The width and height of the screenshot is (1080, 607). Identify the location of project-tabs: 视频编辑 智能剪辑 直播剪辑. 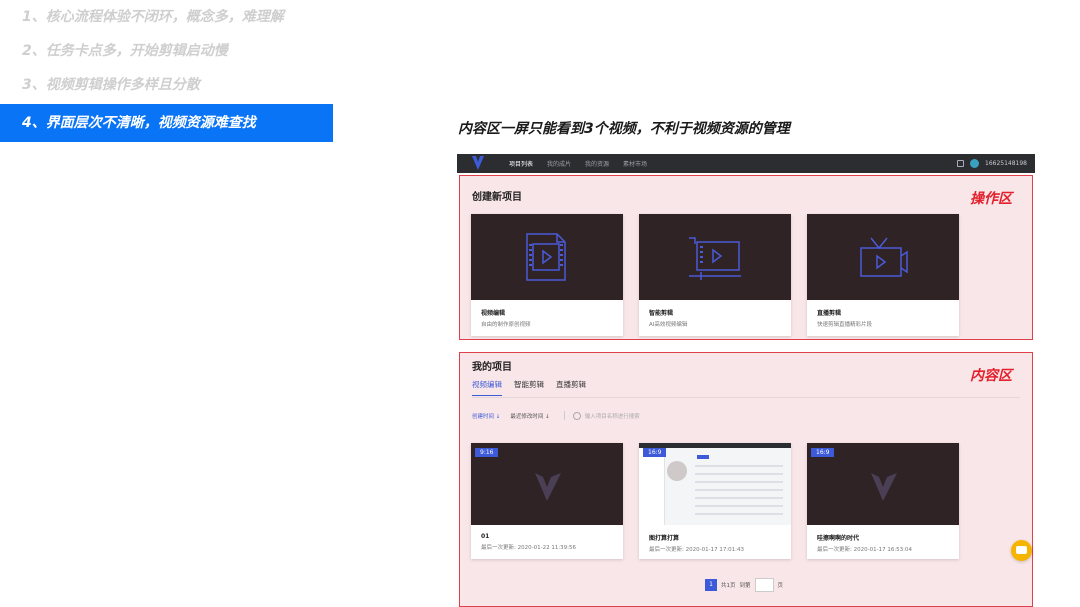
(529, 387).